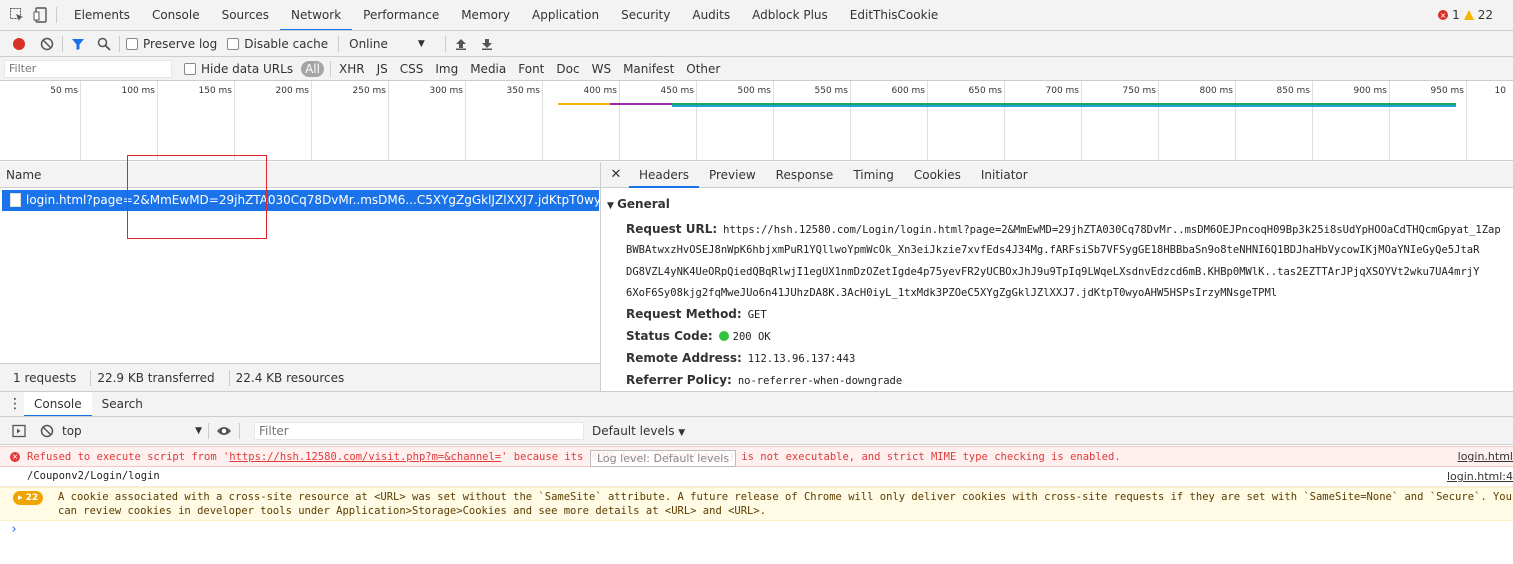 This screenshot has height=564, width=1513. Describe the element at coordinates (316, 15) in the screenshot. I see `tab-network: Network` at that location.